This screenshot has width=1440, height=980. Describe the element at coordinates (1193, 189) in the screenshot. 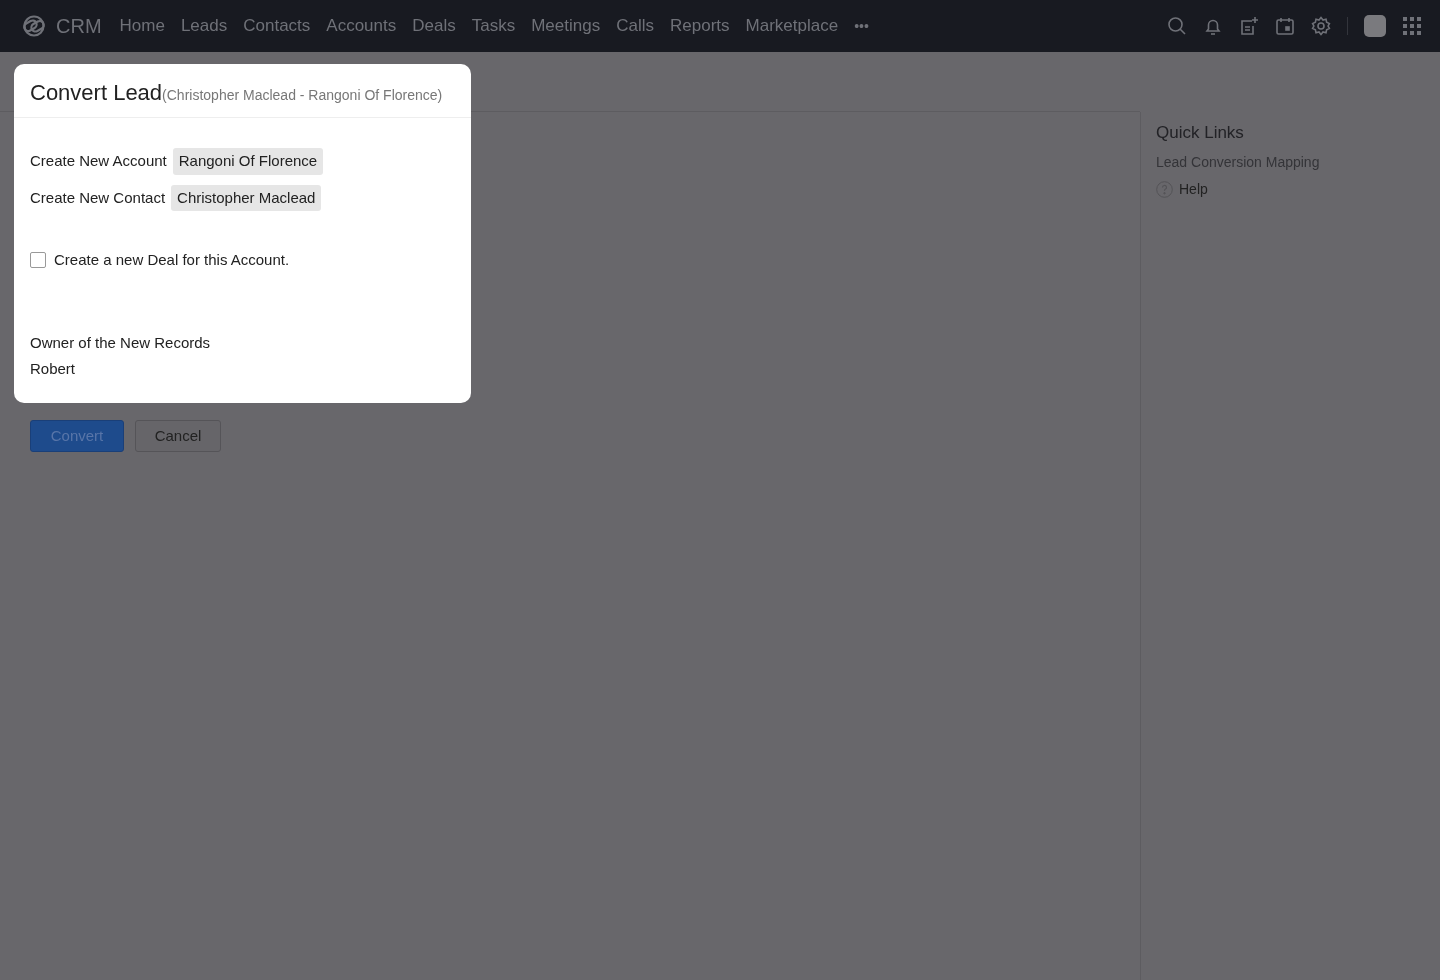

I see `help-link: Help` at that location.